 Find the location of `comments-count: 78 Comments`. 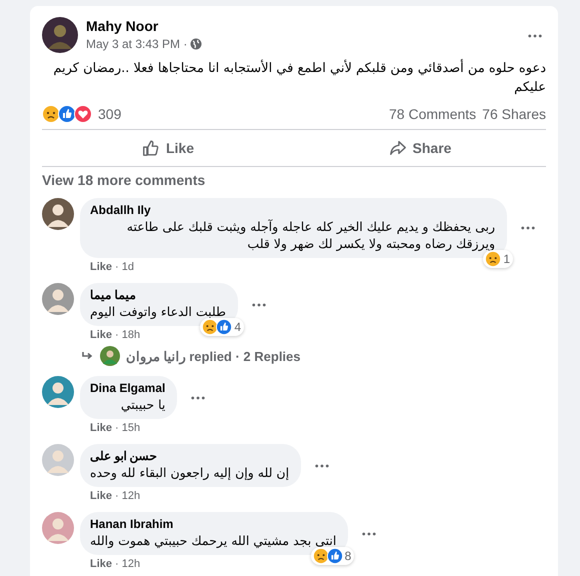

comments-count: 78 Comments is located at coordinates (432, 114).